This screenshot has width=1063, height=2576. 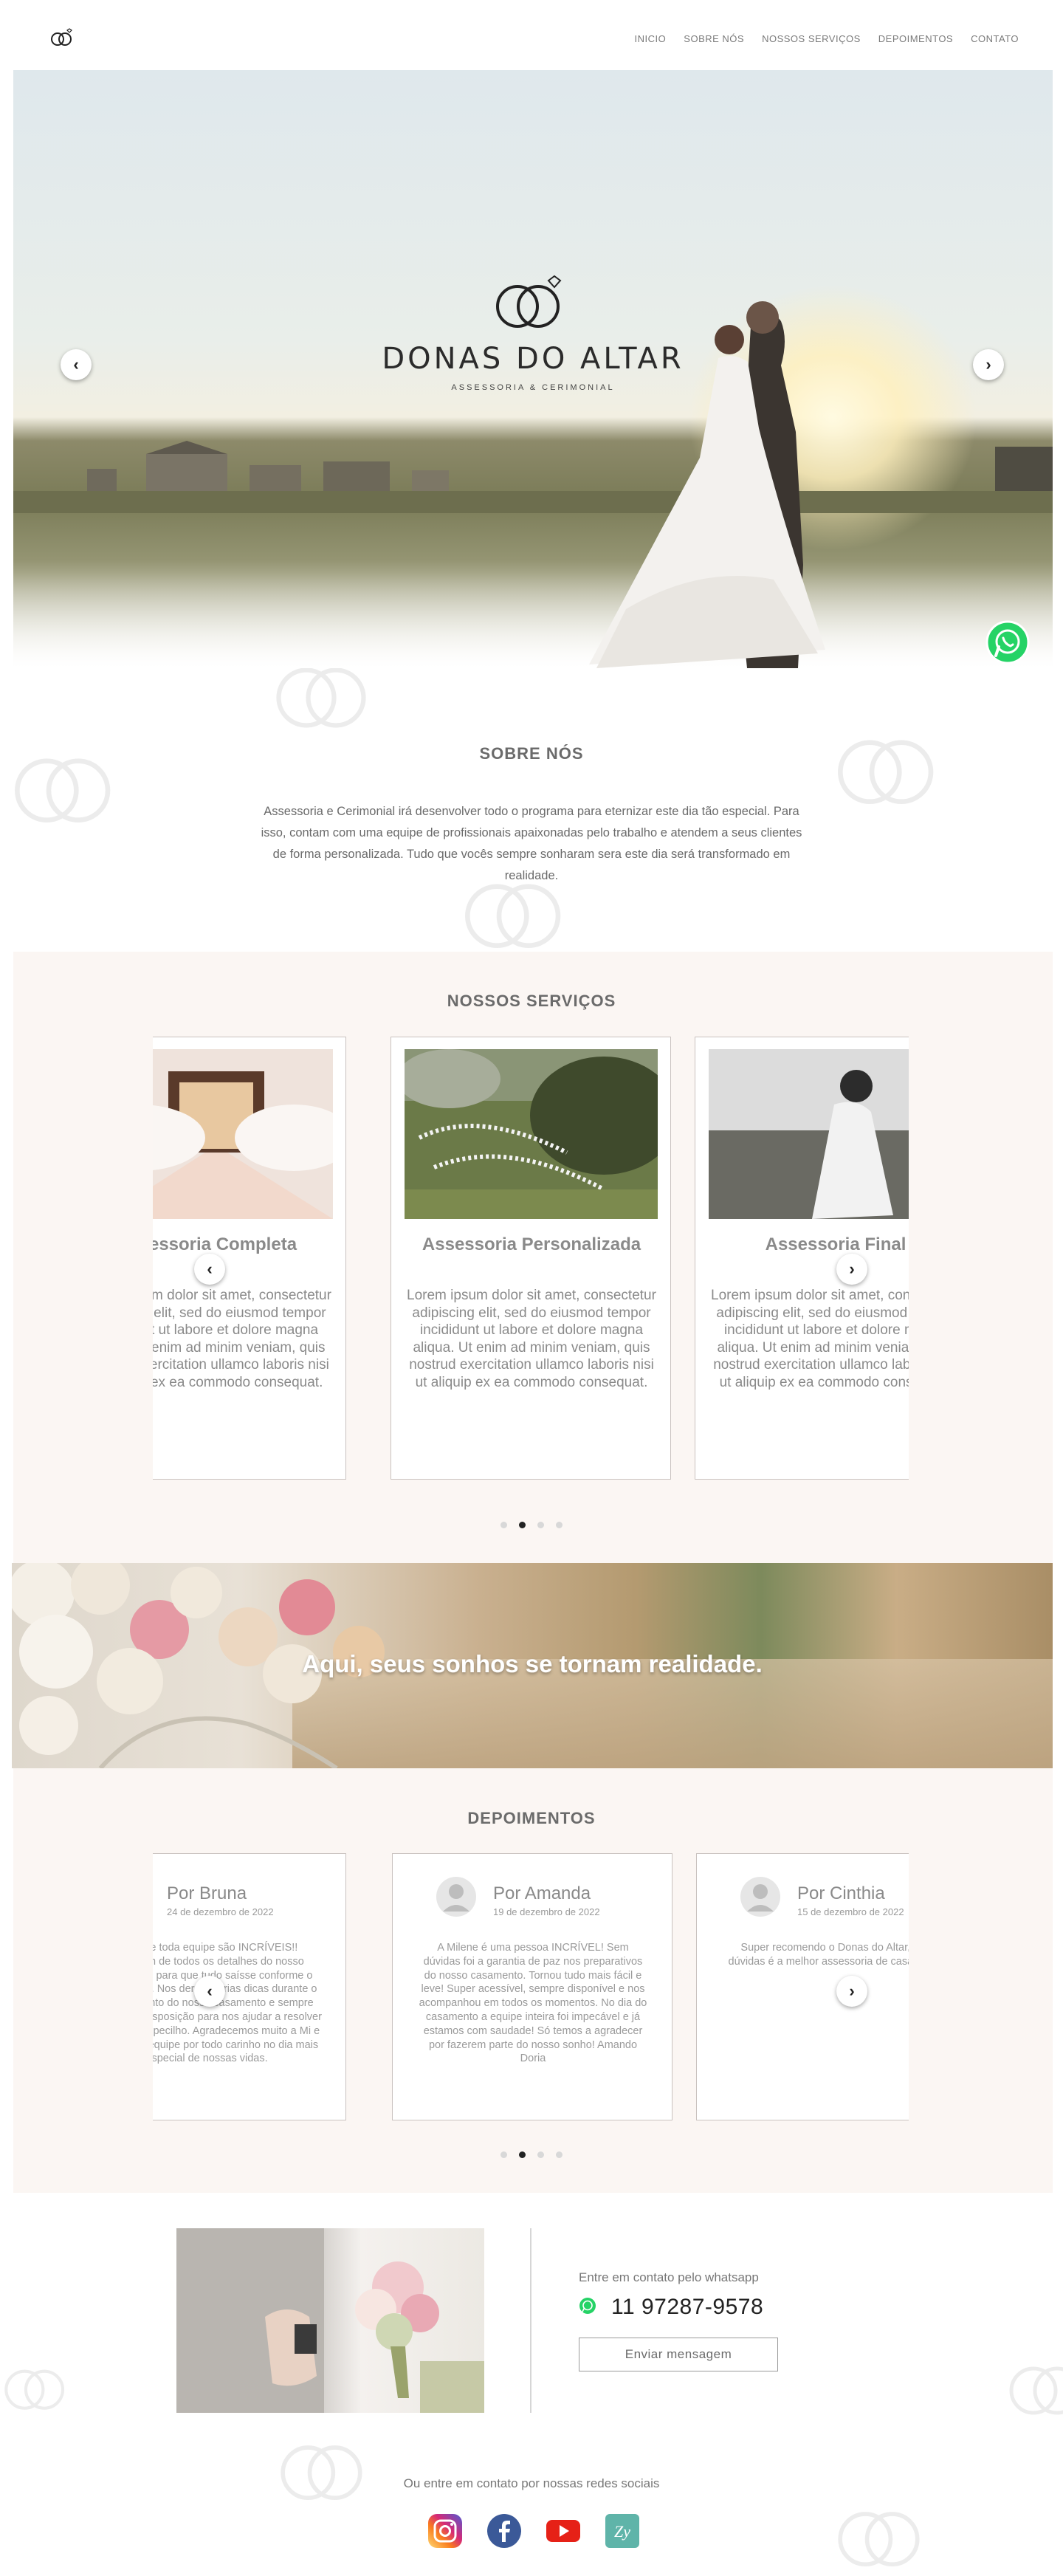 What do you see at coordinates (221, 1911) in the screenshot?
I see `testimonial-date: 24 de dezembro de 2022` at bounding box center [221, 1911].